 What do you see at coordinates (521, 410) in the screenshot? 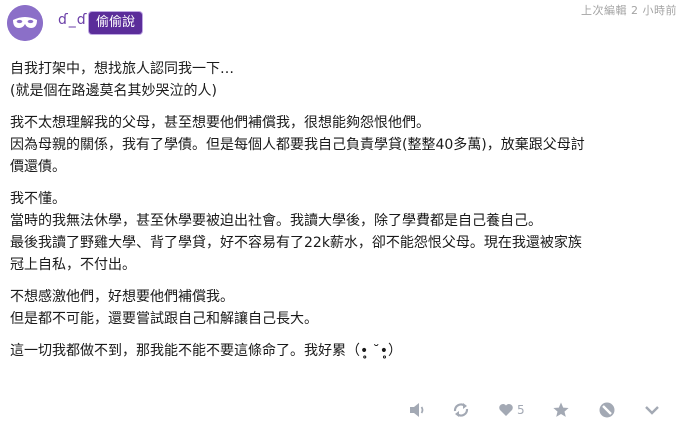
I see `like-count: 5` at bounding box center [521, 410].